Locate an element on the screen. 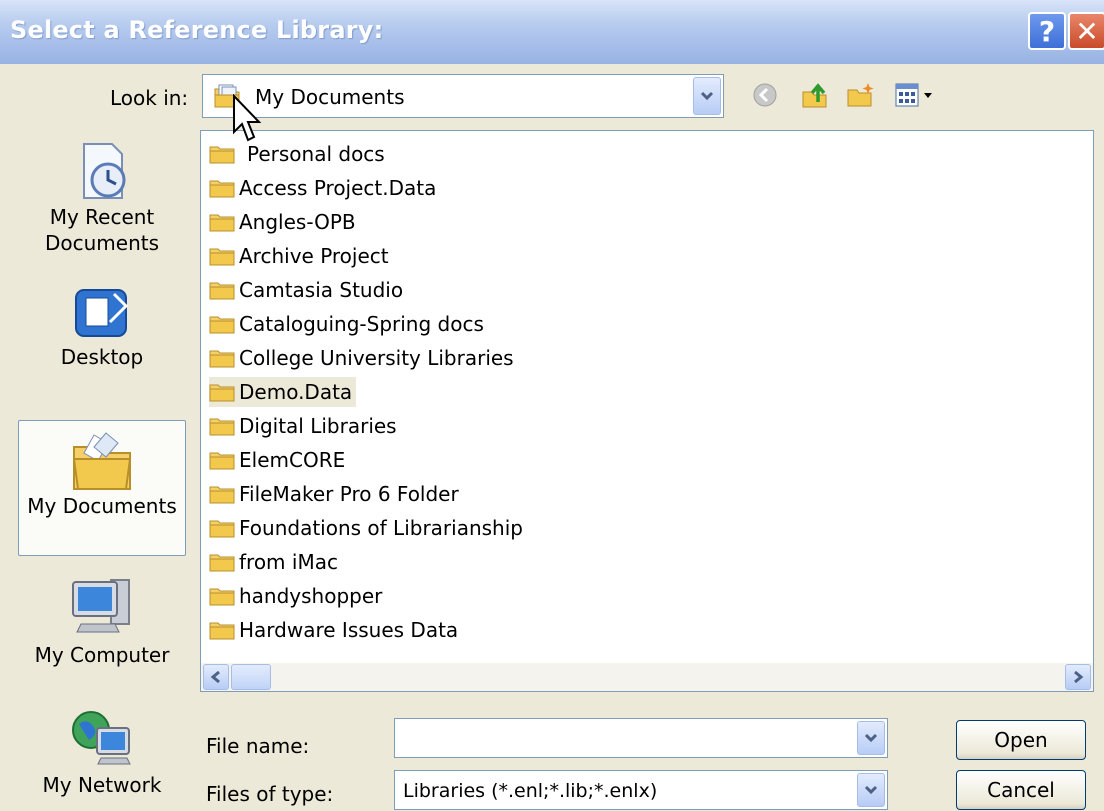  files-of-type-value: Libraries (*.enl;*.lib;*.enlx) is located at coordinates (530, 791).